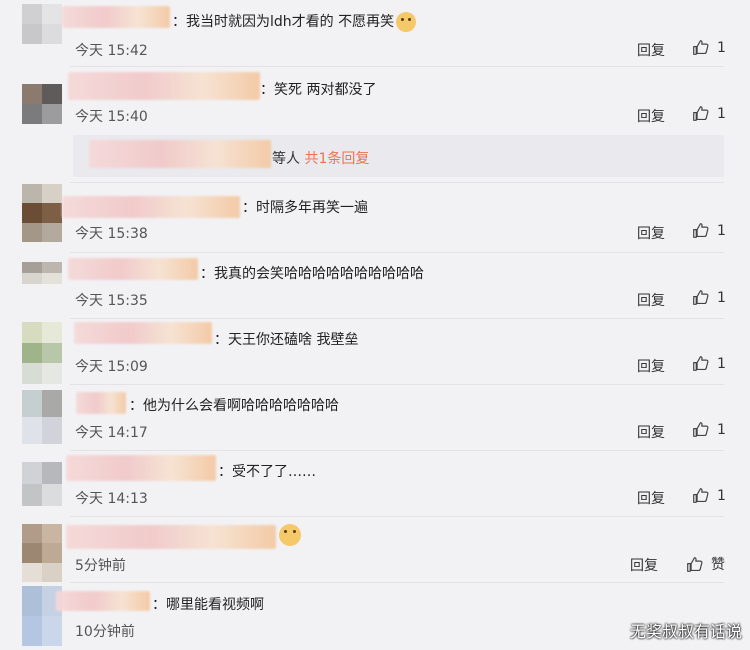 This screenshot has width=750, height=650. Describe the element at coordinates (286, 340) in the screenshot. I see `comment-text: ：天王你还磕啥 我壁垒` at that location.